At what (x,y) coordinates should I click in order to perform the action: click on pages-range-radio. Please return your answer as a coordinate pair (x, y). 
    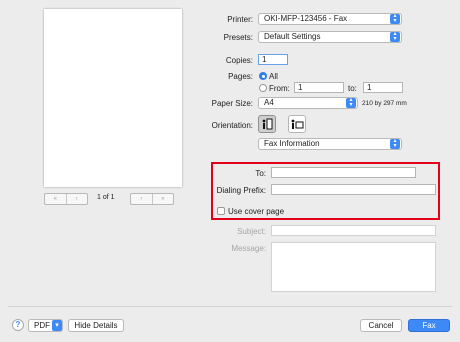
    Looking at the image, I should click on (263, 88).